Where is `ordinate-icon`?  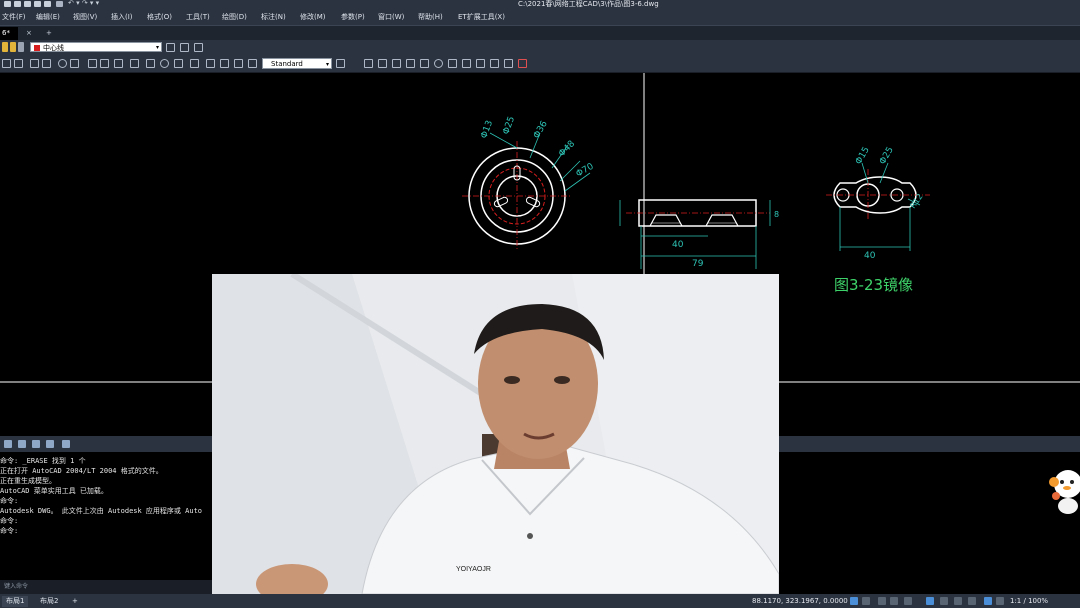
ordinate-icon is located at coordinates (46, 63).